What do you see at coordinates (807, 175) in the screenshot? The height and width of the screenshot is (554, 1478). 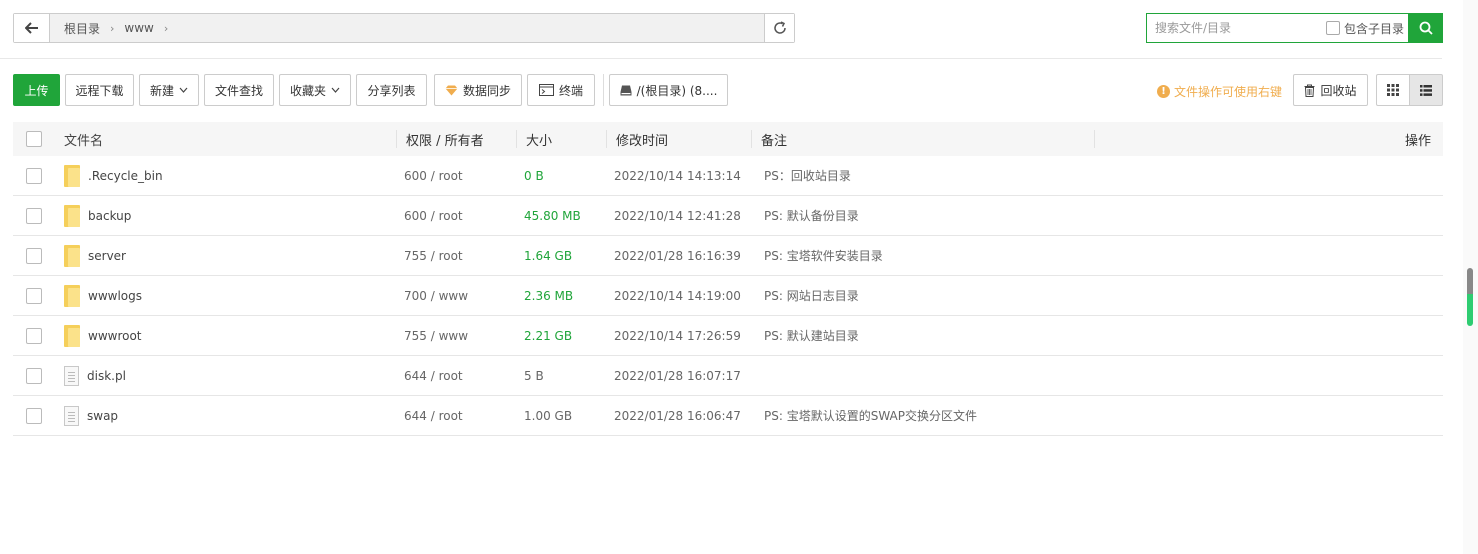 I see `note-cell: PS：回收站目录` at bounding box center [807, 175].